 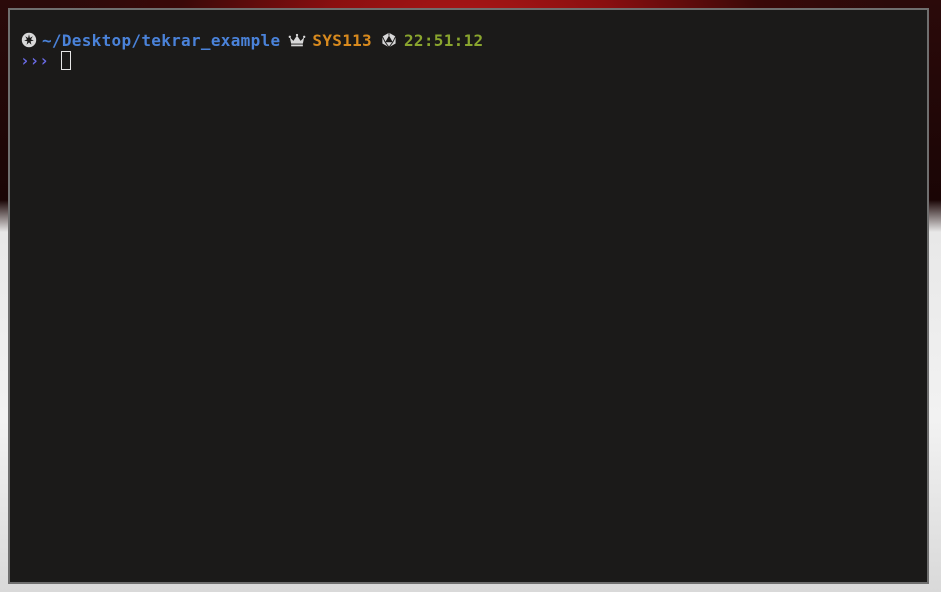 I want to click on prompt-line: ~/Desktop/tekrar_example SYS113 22:51:12, so click(x=251, y=40).